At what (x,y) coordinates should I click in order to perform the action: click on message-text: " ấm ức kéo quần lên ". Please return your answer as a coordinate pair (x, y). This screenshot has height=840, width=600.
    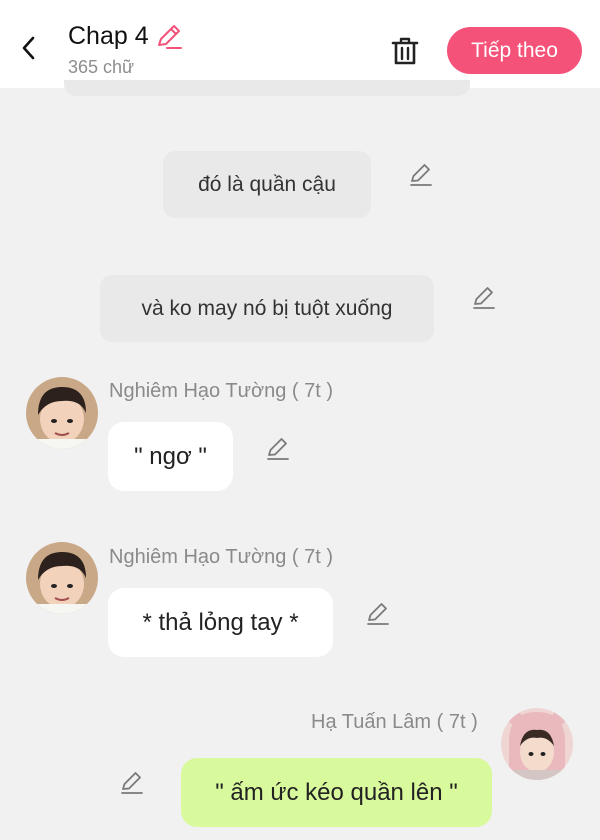
    Looking at the image, I should click on (336, 792).